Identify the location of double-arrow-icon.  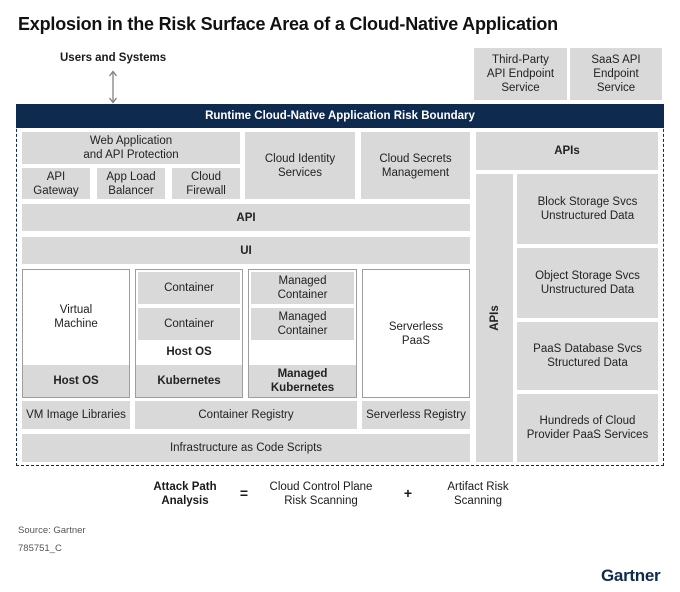
(113, 87).